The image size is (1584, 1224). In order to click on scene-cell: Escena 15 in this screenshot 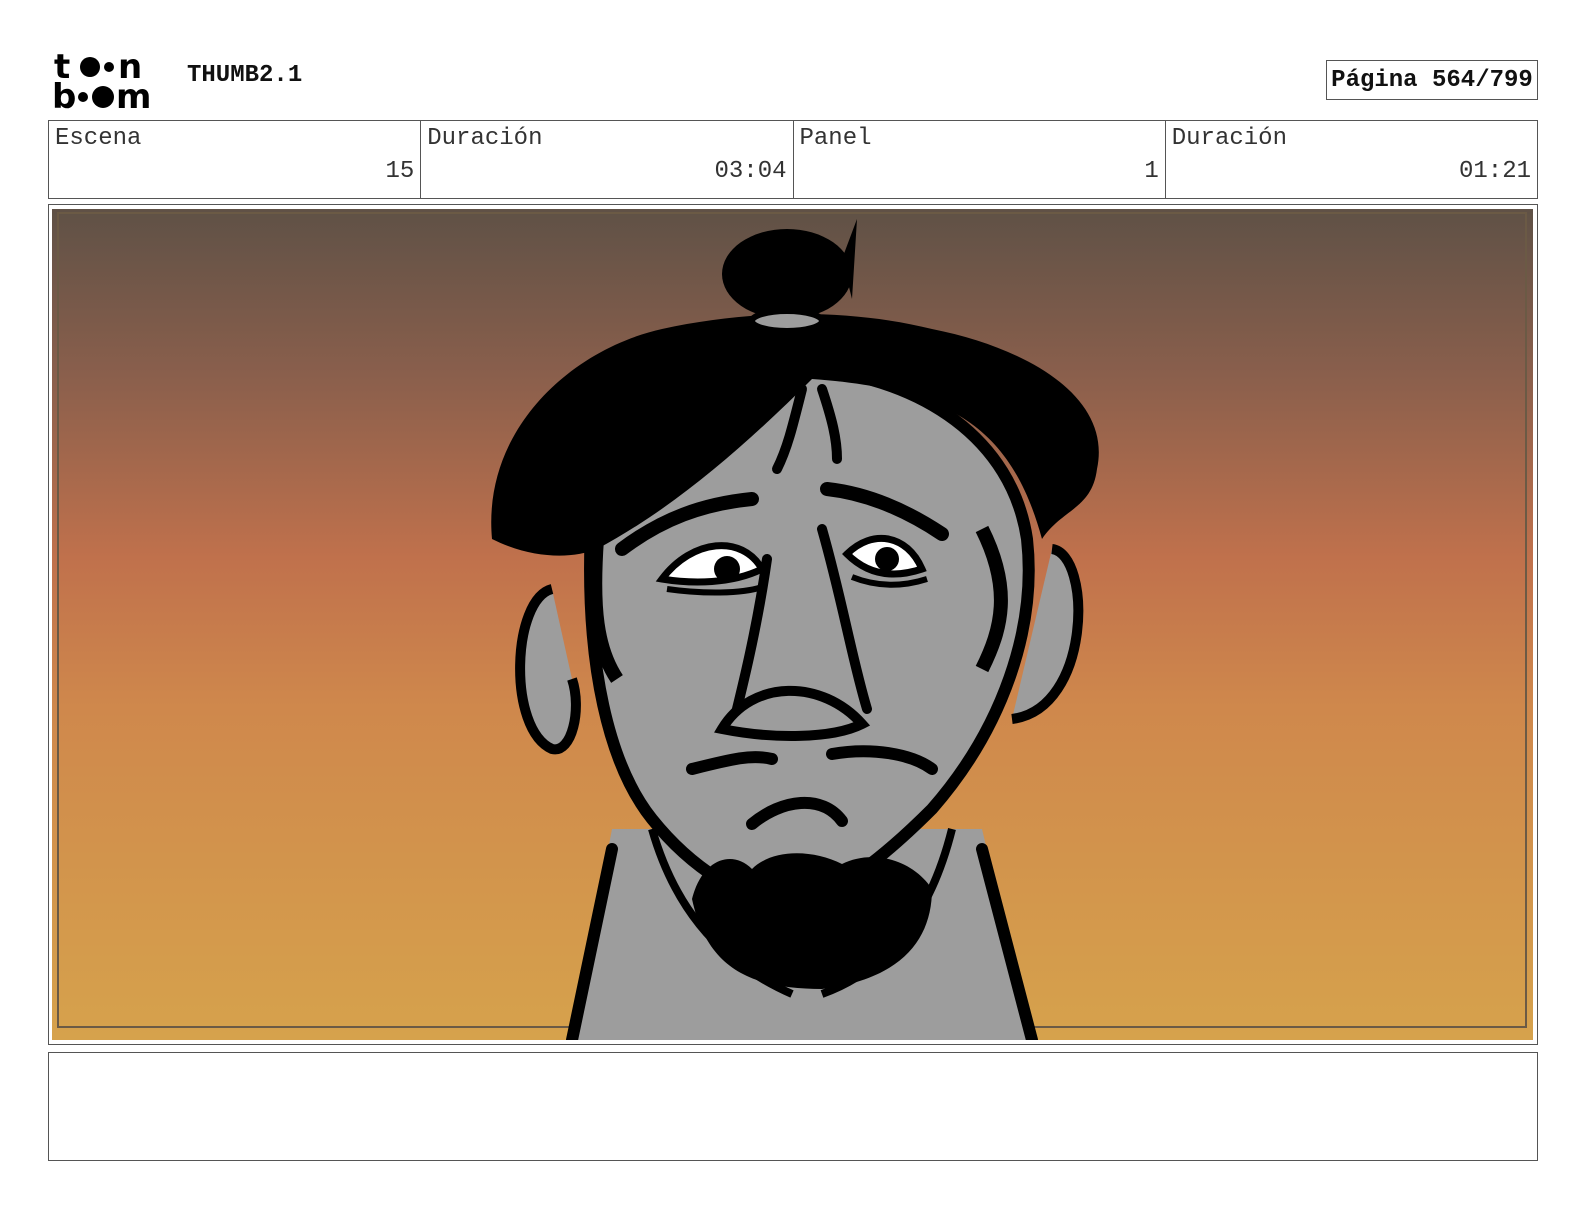, I will do `click(235, 159)`.